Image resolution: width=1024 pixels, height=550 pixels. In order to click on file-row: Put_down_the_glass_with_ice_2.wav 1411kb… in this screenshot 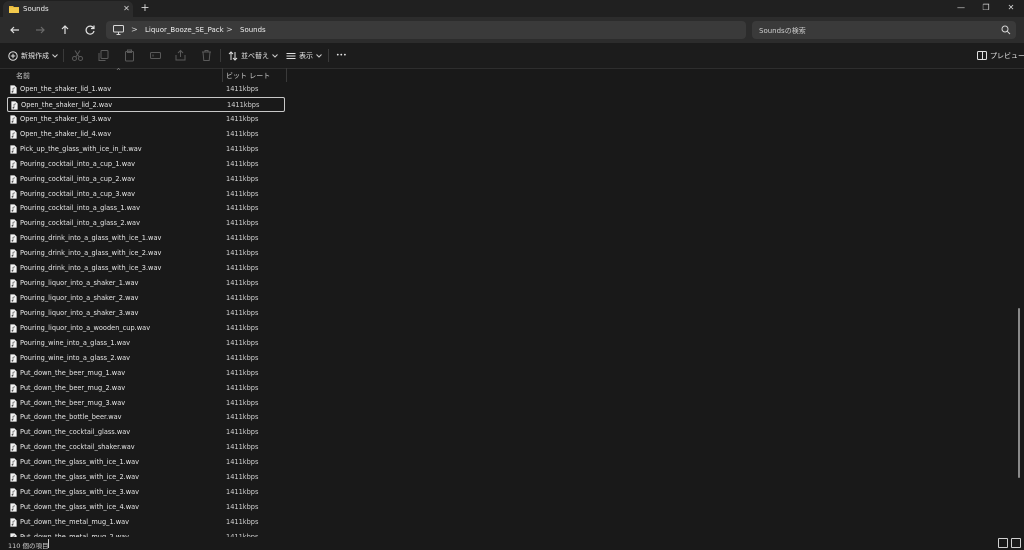, I will do `click(146, 477)`.